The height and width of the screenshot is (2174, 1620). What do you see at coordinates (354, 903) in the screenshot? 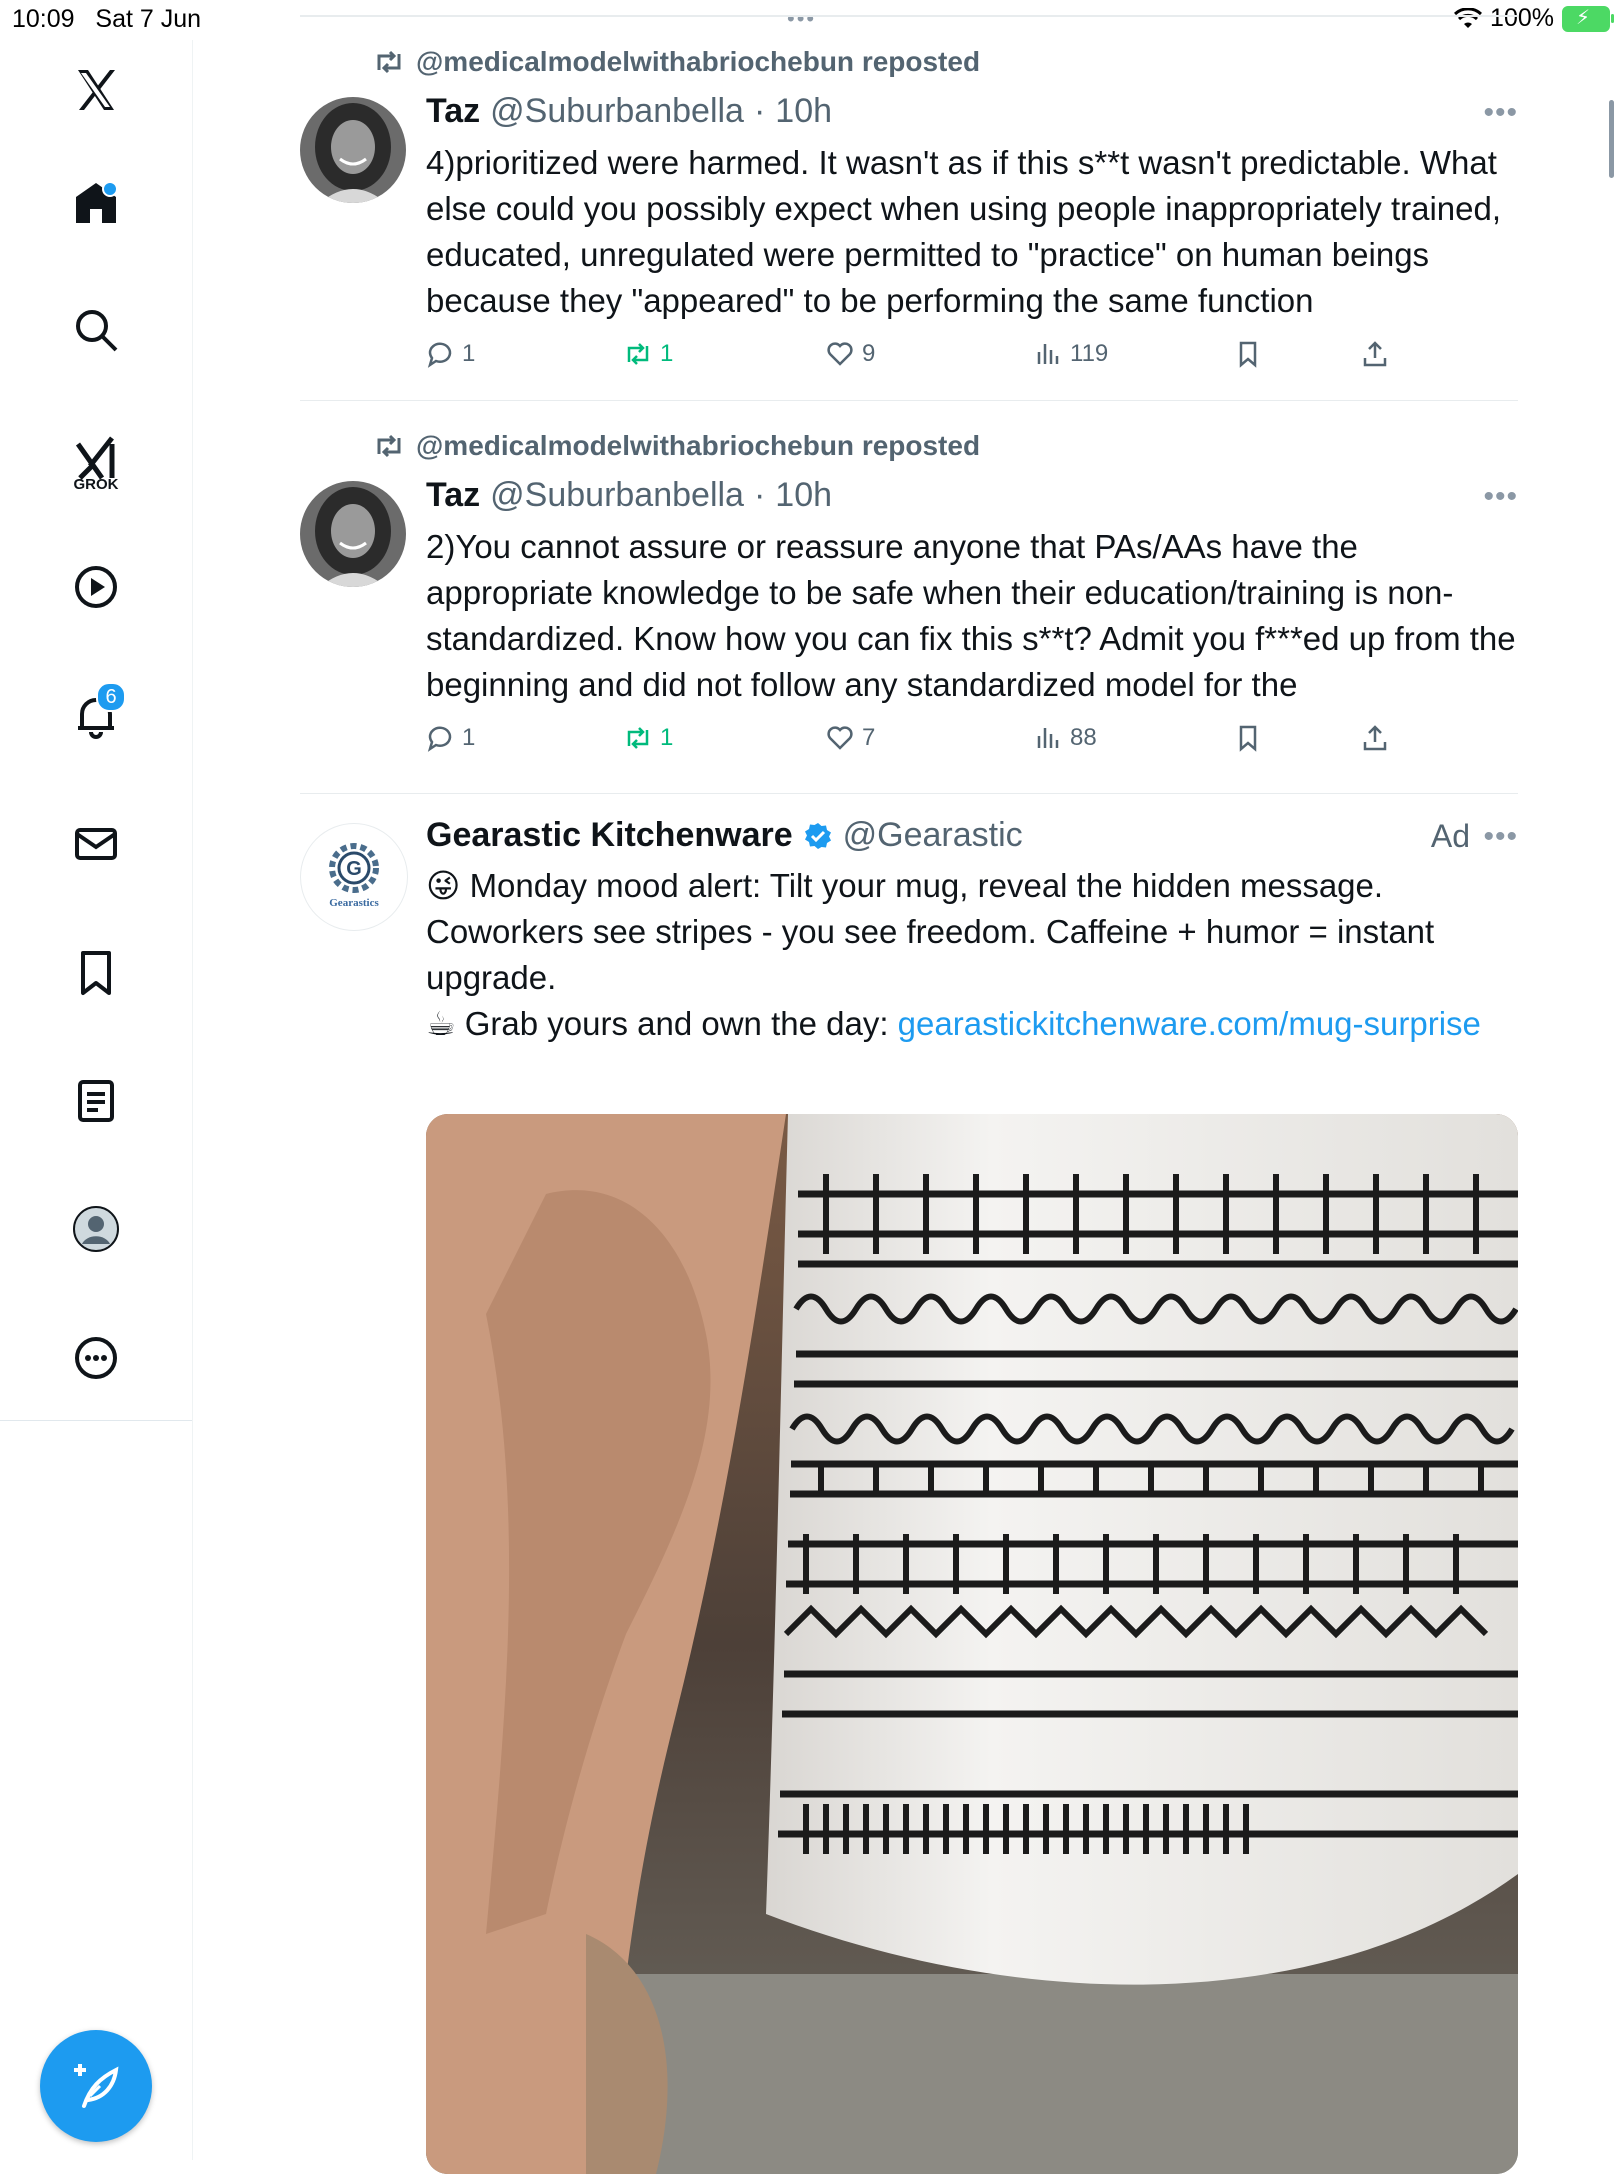
I see `logo-text: Gearastics` at bounding box center [354, 903].